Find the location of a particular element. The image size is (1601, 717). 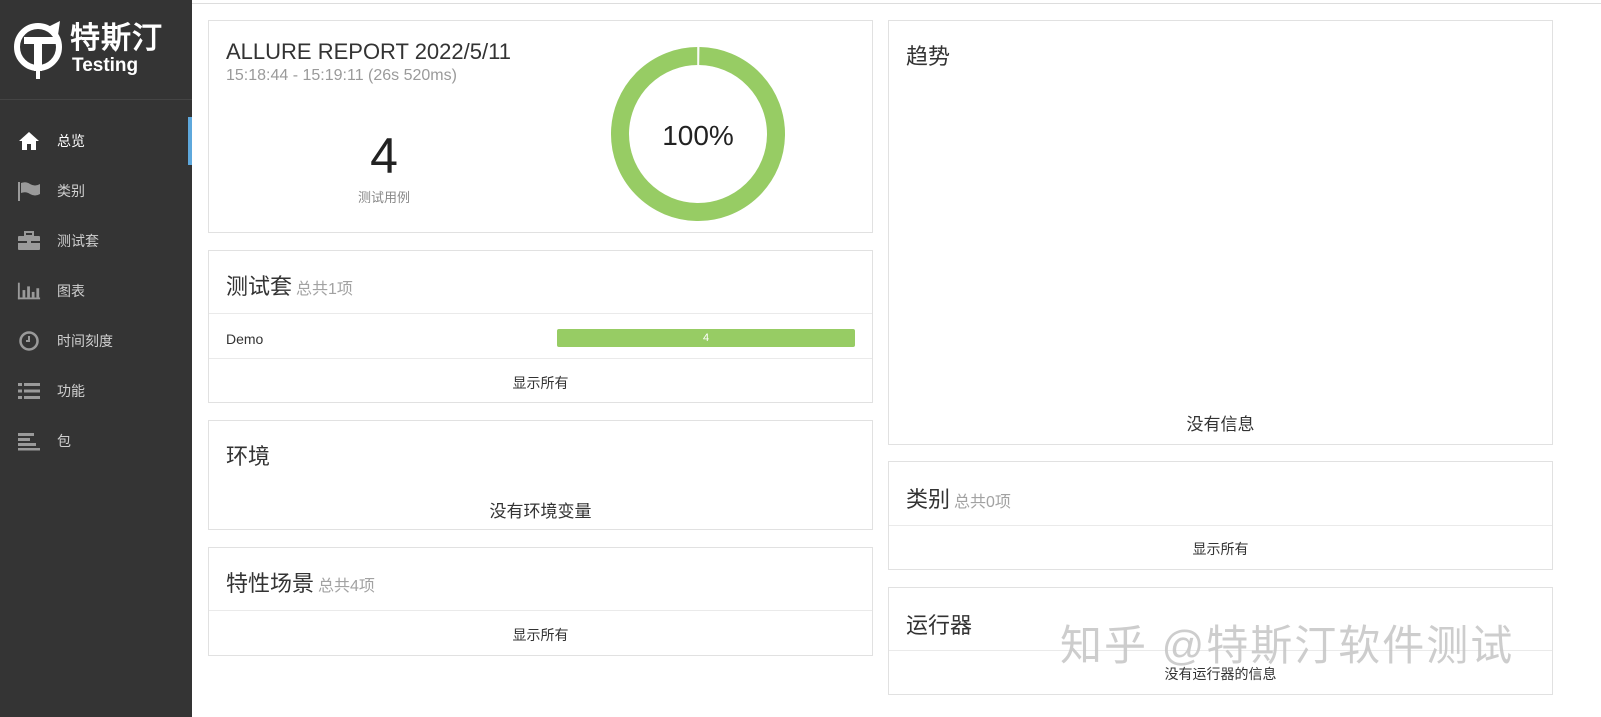

sidebar-item-overview: 总览 is located at coordinates (96, 141).